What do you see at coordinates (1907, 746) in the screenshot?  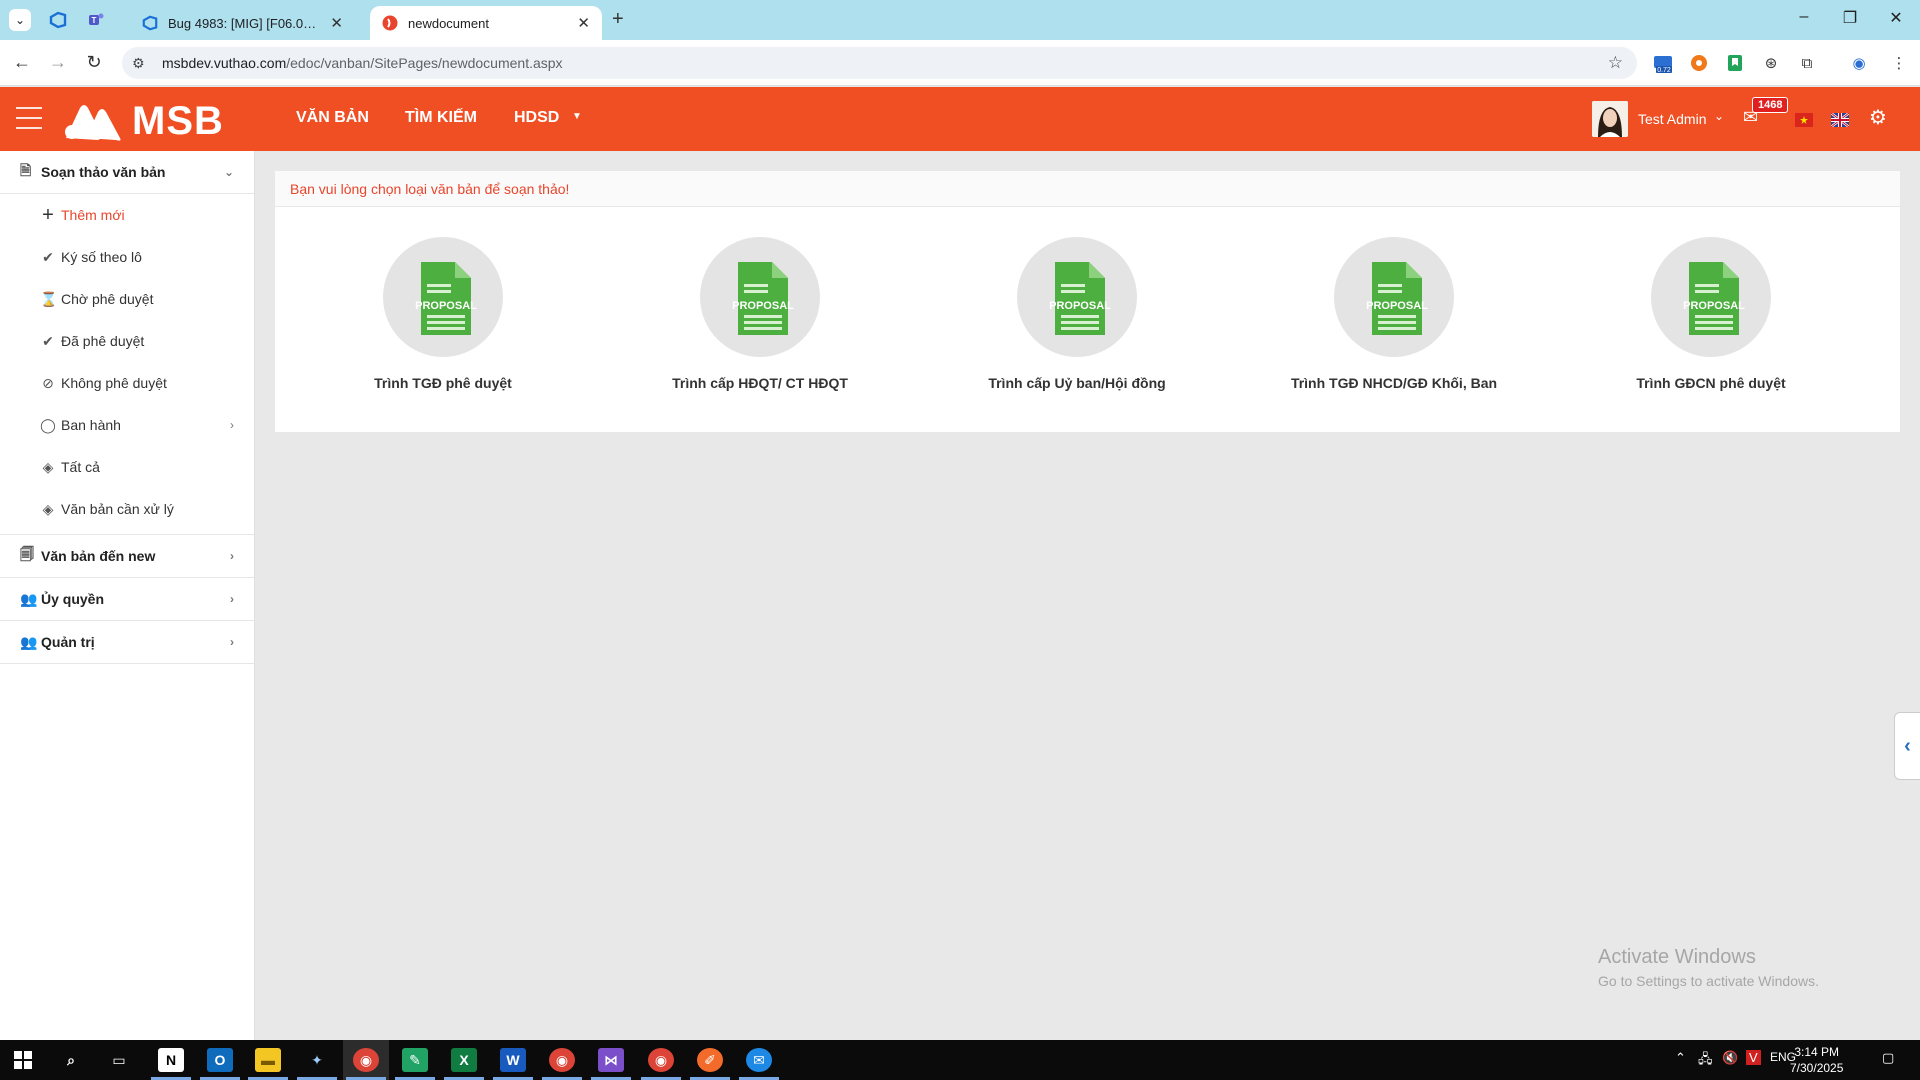 I see `side-panel-toggle-chevron-left-icon: ‹` at bounding box center [1907, 746].